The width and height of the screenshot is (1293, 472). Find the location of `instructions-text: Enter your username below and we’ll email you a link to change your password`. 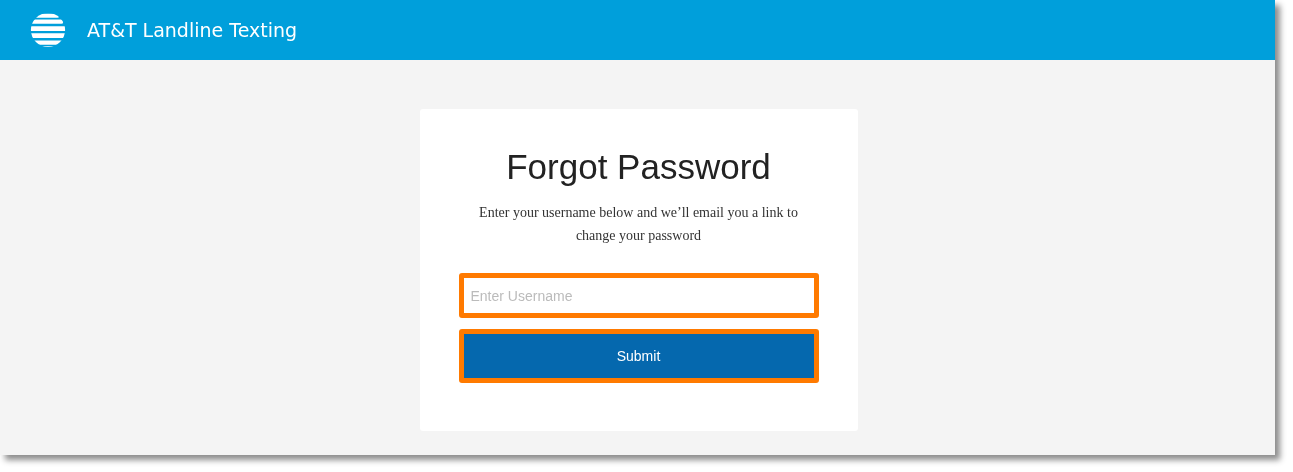

instructions-text: Enter your username below and we’ll email you a link to change your password is located at coordinates (638, 224).